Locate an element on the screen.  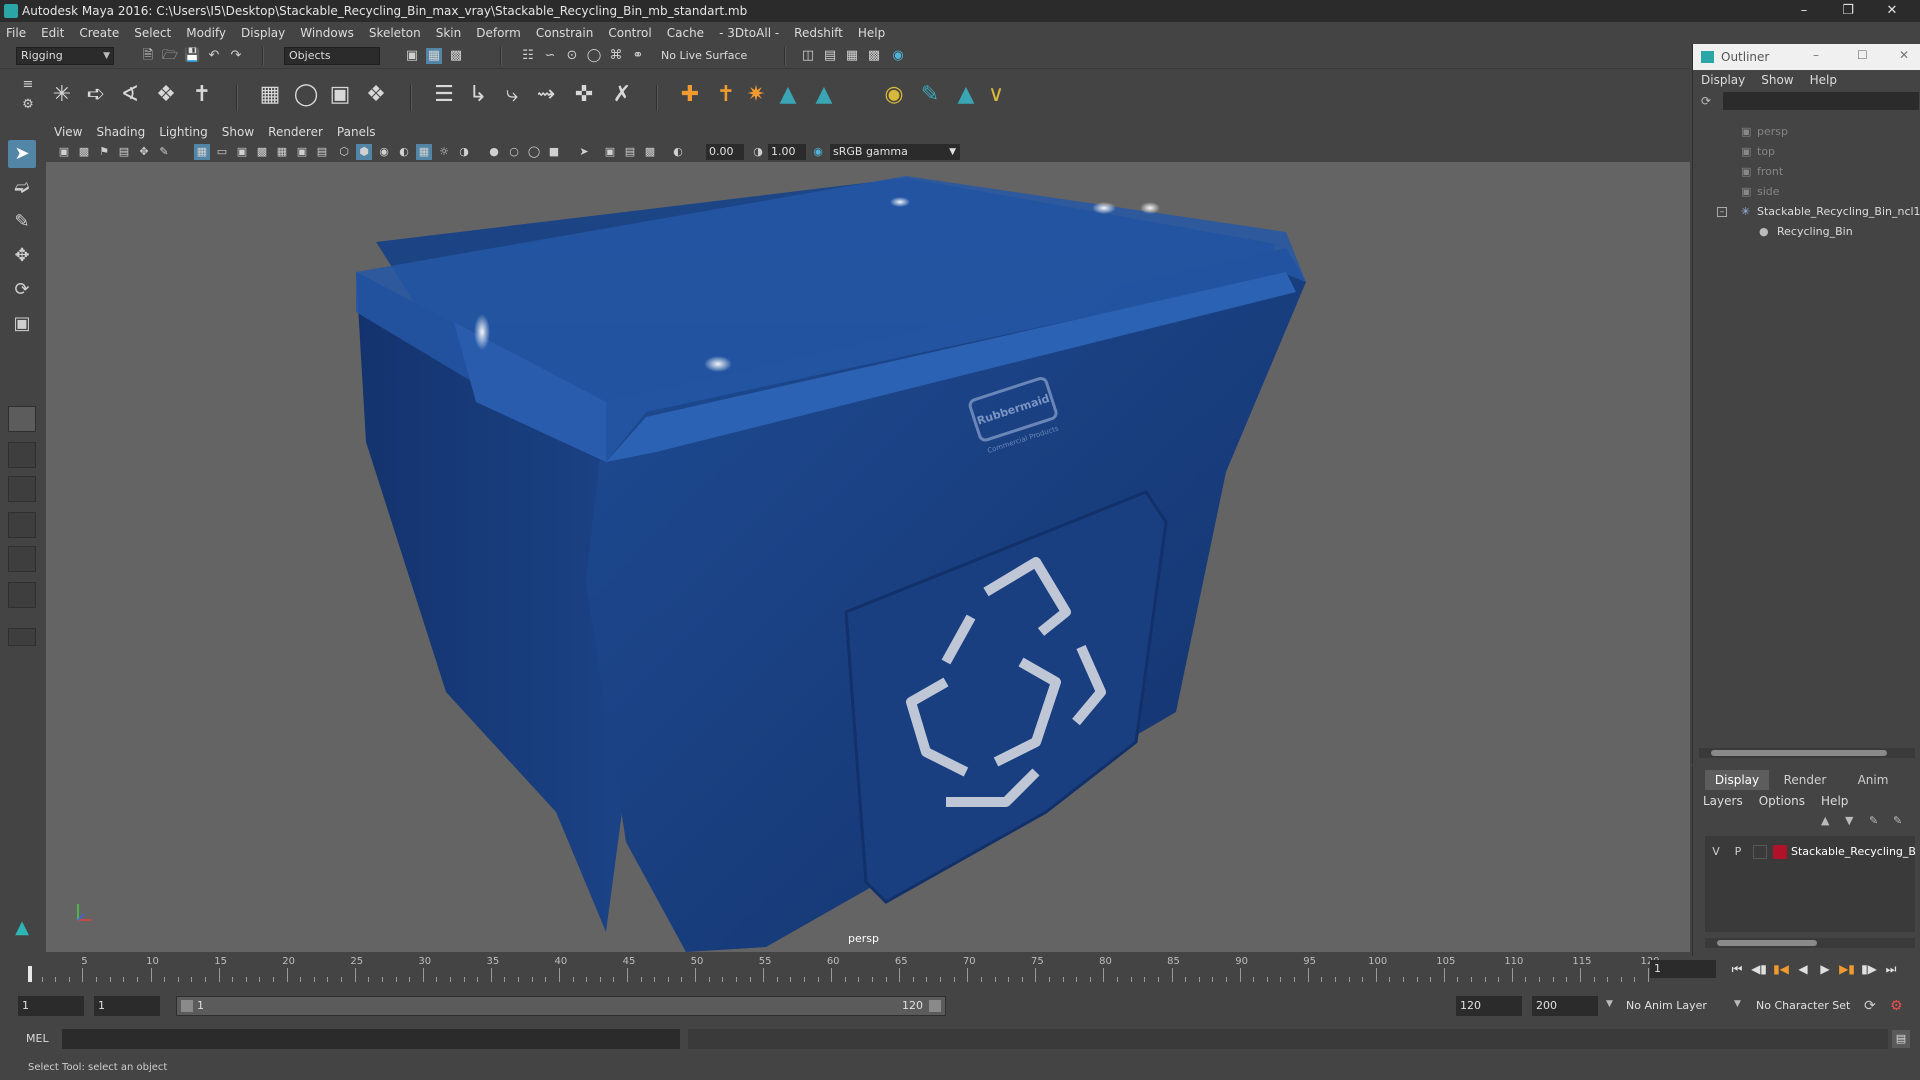
layer-playback-toggle: P is located at coordinates (1738, 852).